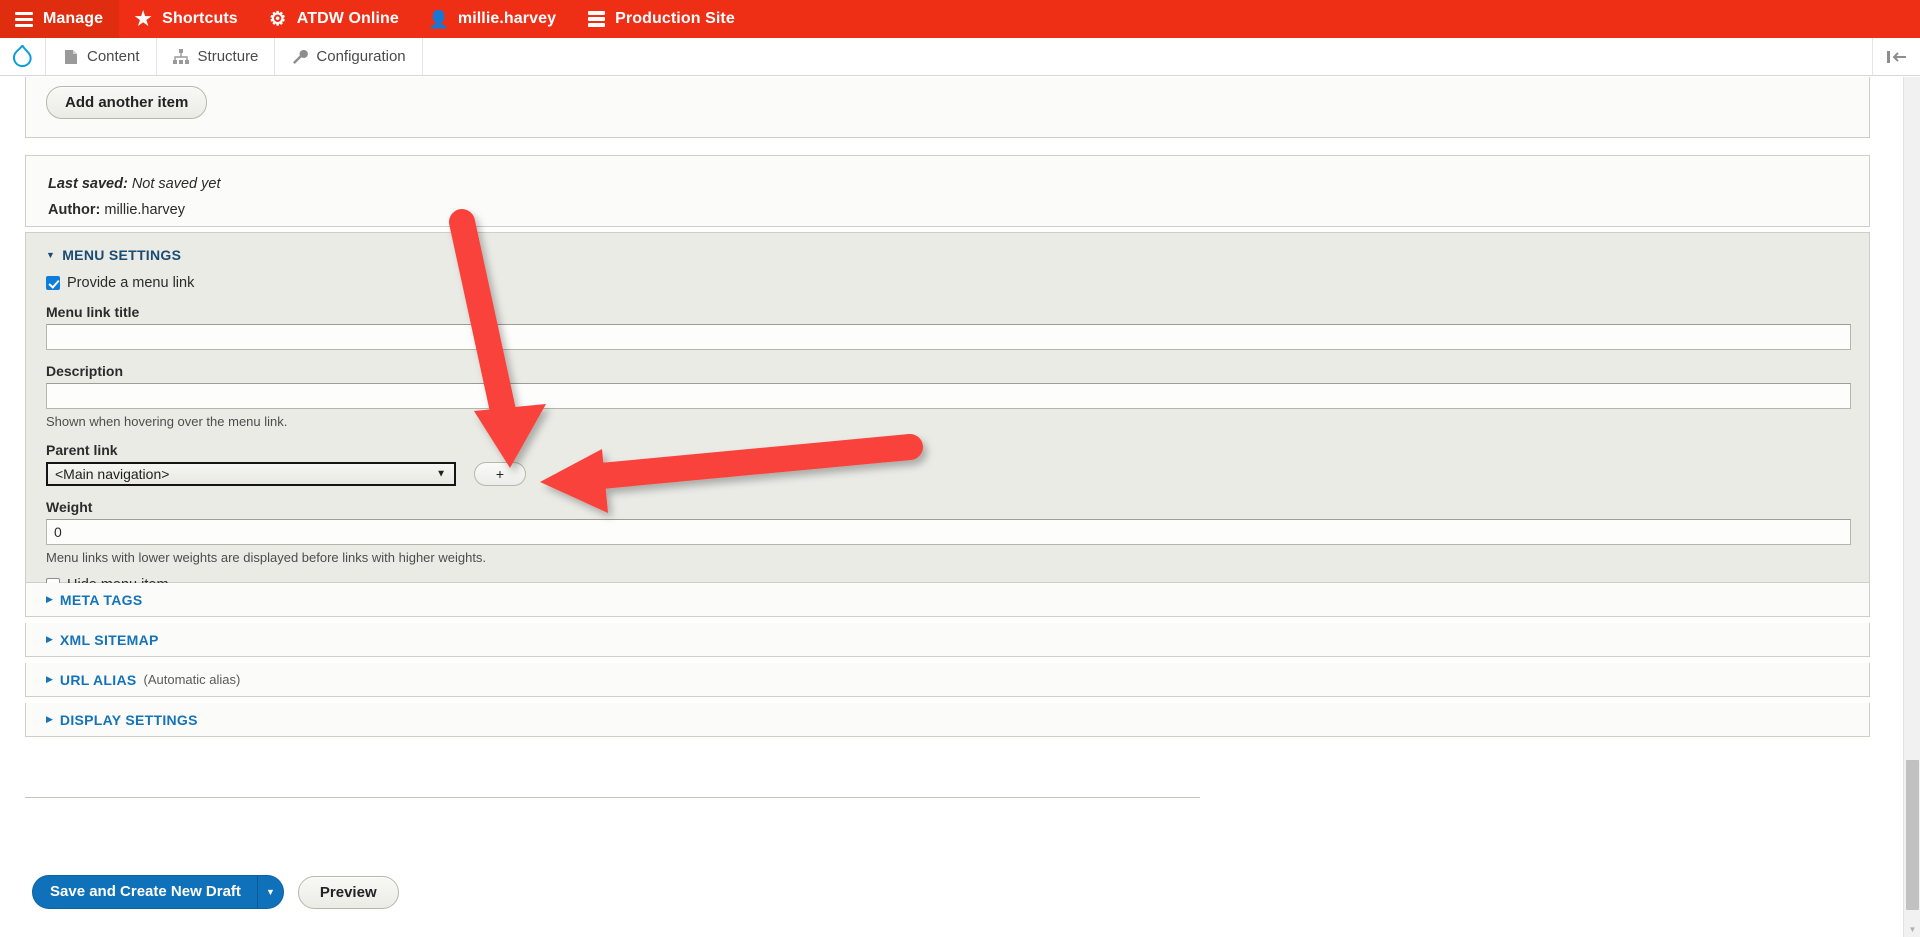  Describe the element at coordinates (23, 56) in the screenshot. I see `drupal-logo-icon` at that location.